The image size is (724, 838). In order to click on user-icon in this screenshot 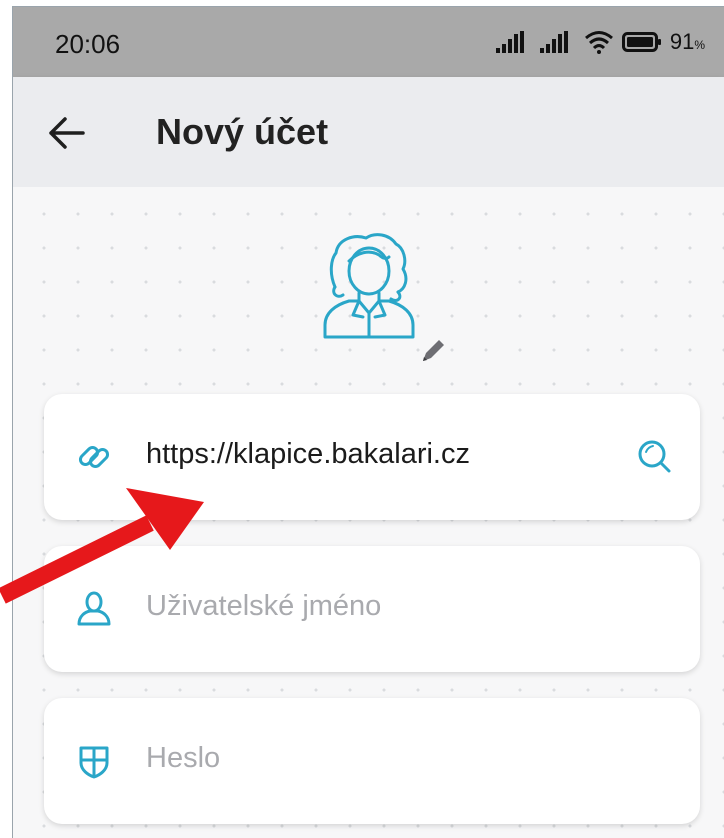, I will do `click(94, 608)`.